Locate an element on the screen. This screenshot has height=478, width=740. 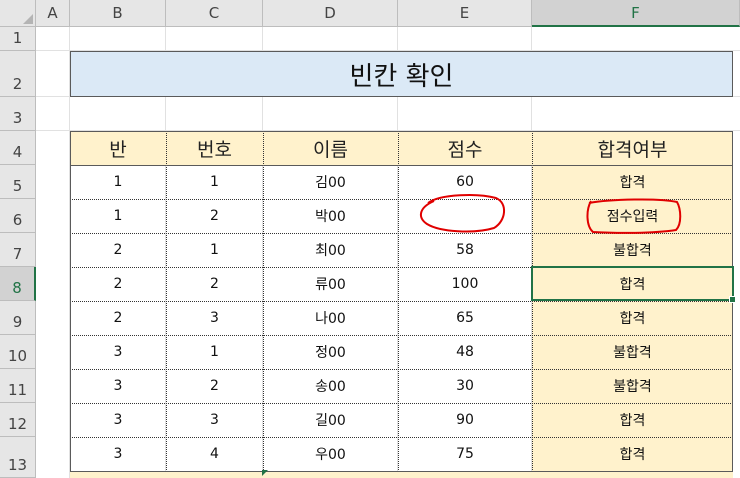
col-header-e: E is located at coordinates (465, 13).